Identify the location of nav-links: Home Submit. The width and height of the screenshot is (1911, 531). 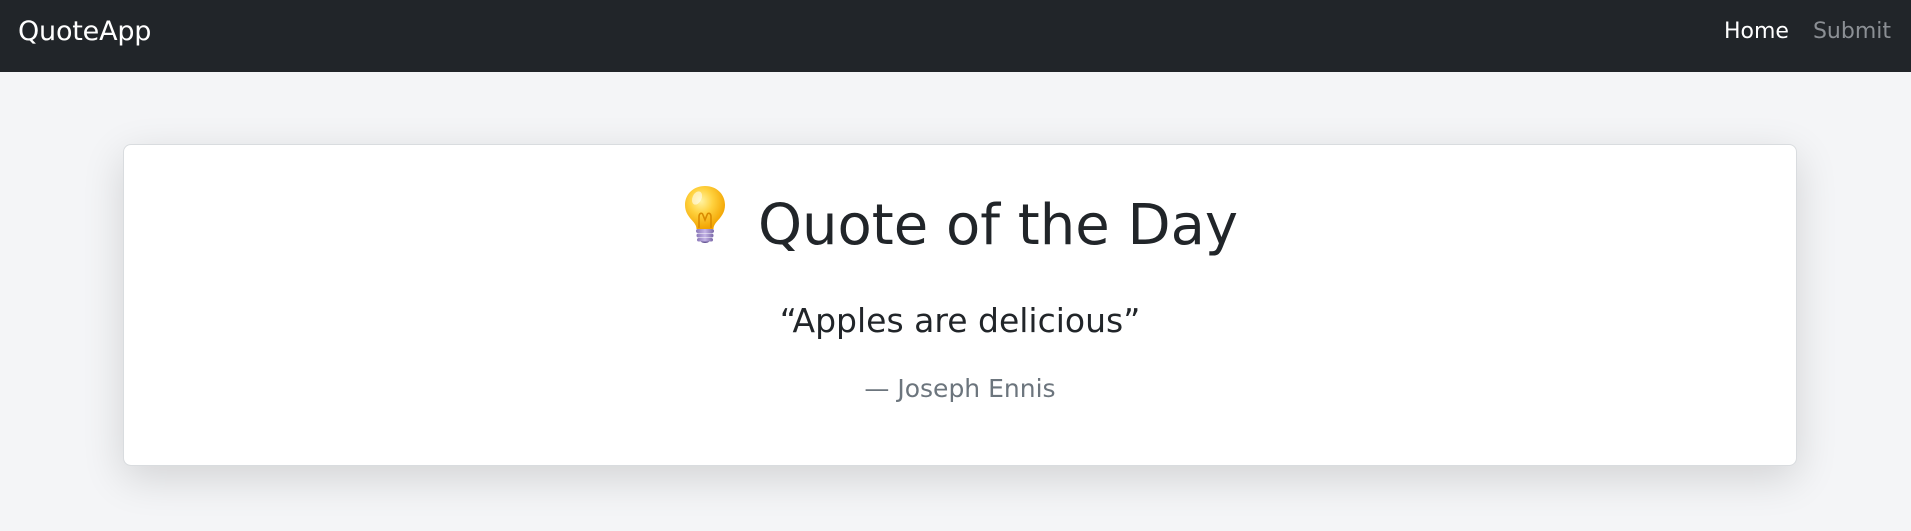
(1807, 36).